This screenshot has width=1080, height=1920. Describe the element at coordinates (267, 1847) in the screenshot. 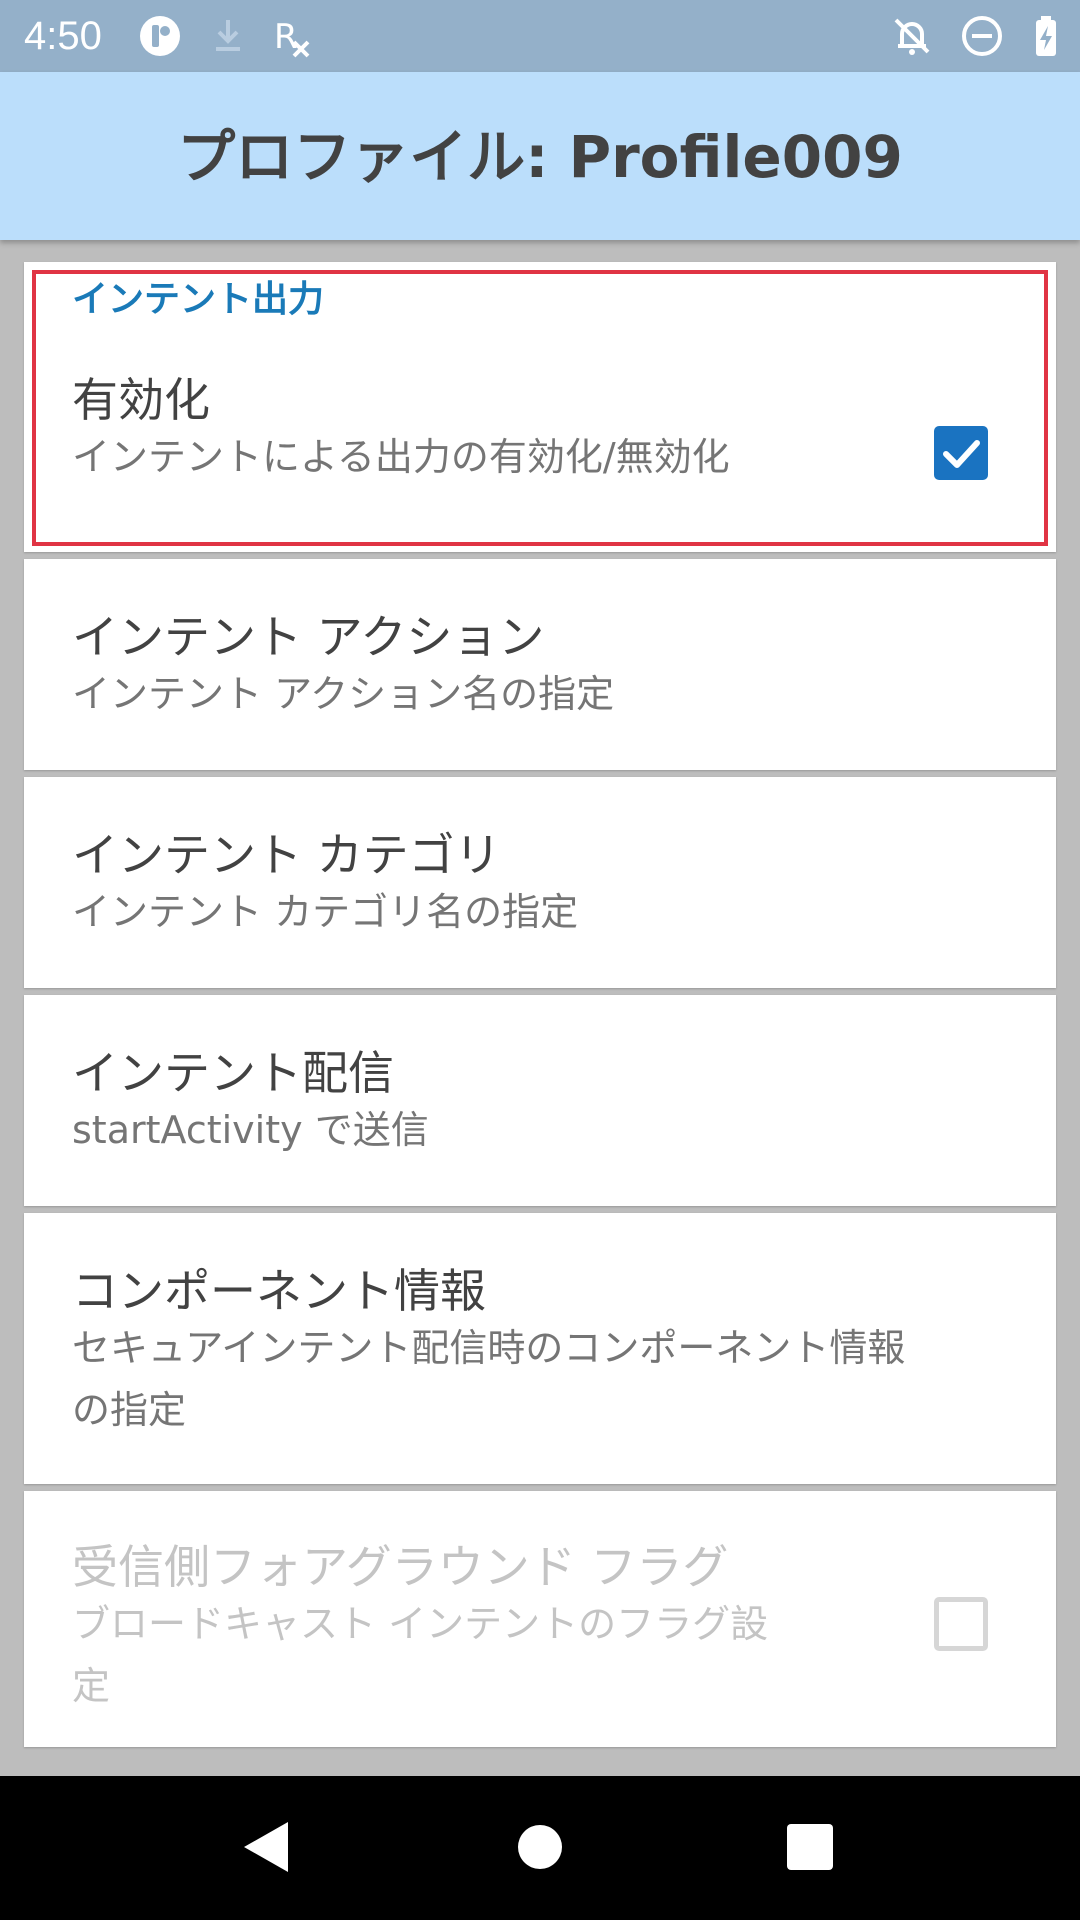

I see `back-icon` at that location.